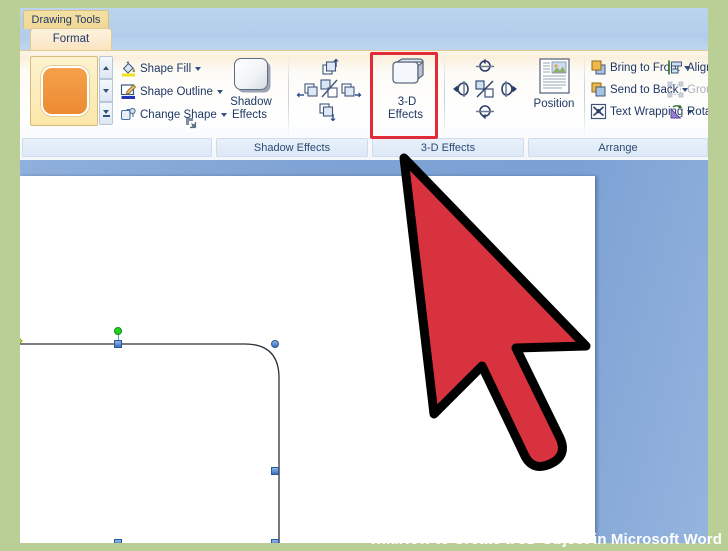  I want to click on shape-fill-label: Shape Fill, so click(166, 68).